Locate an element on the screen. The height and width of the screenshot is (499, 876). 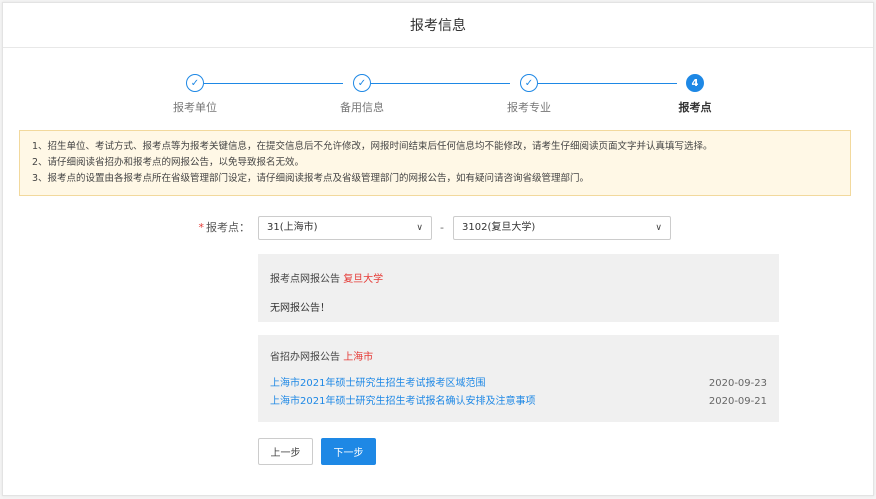
exam-site-row: * 报考点： 31(上海市) ∨ - 3102(复旦大学) ∨ is located at coordinates (438, 228).